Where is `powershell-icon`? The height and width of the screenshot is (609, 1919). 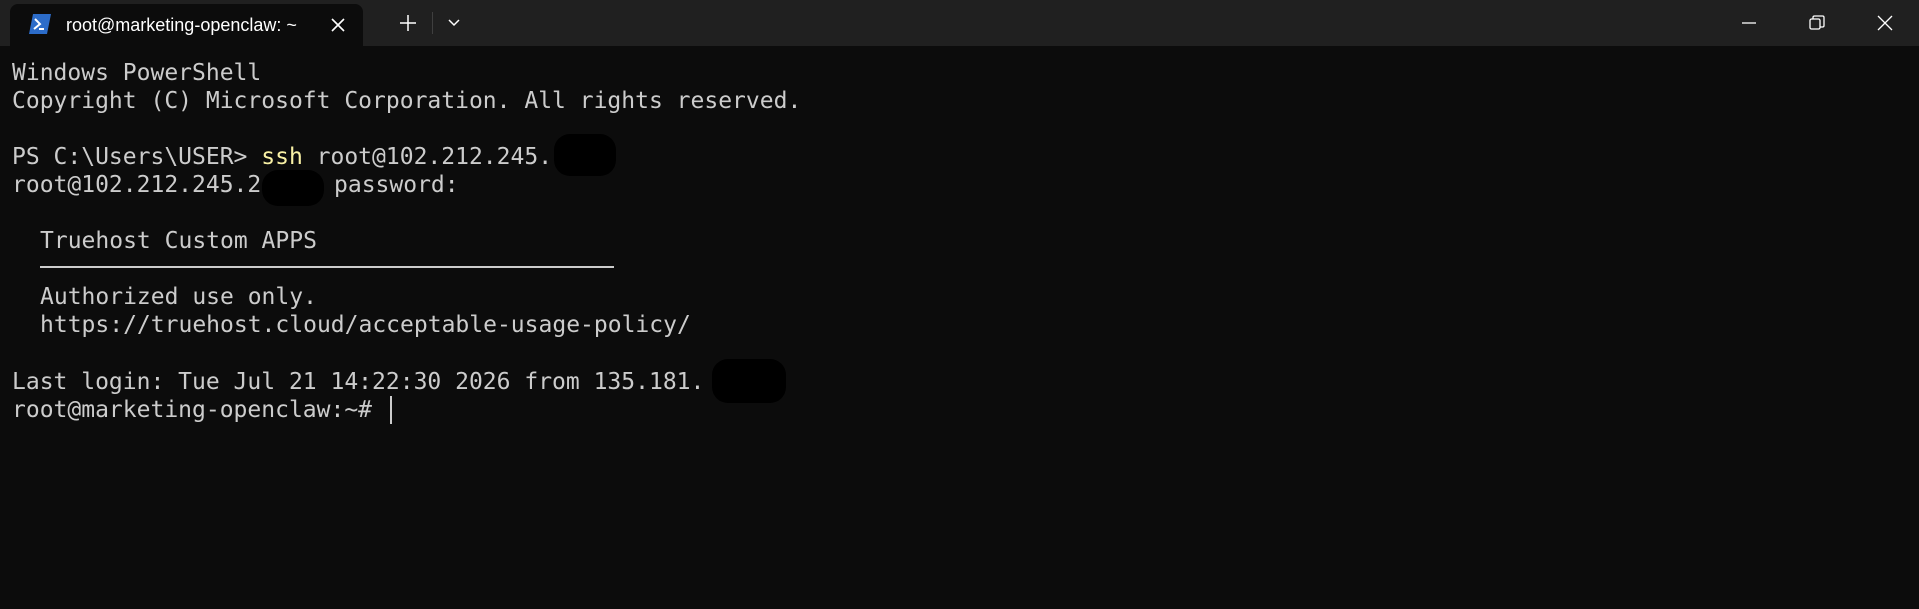
powershell-icon is located at coordinates (40, 24).